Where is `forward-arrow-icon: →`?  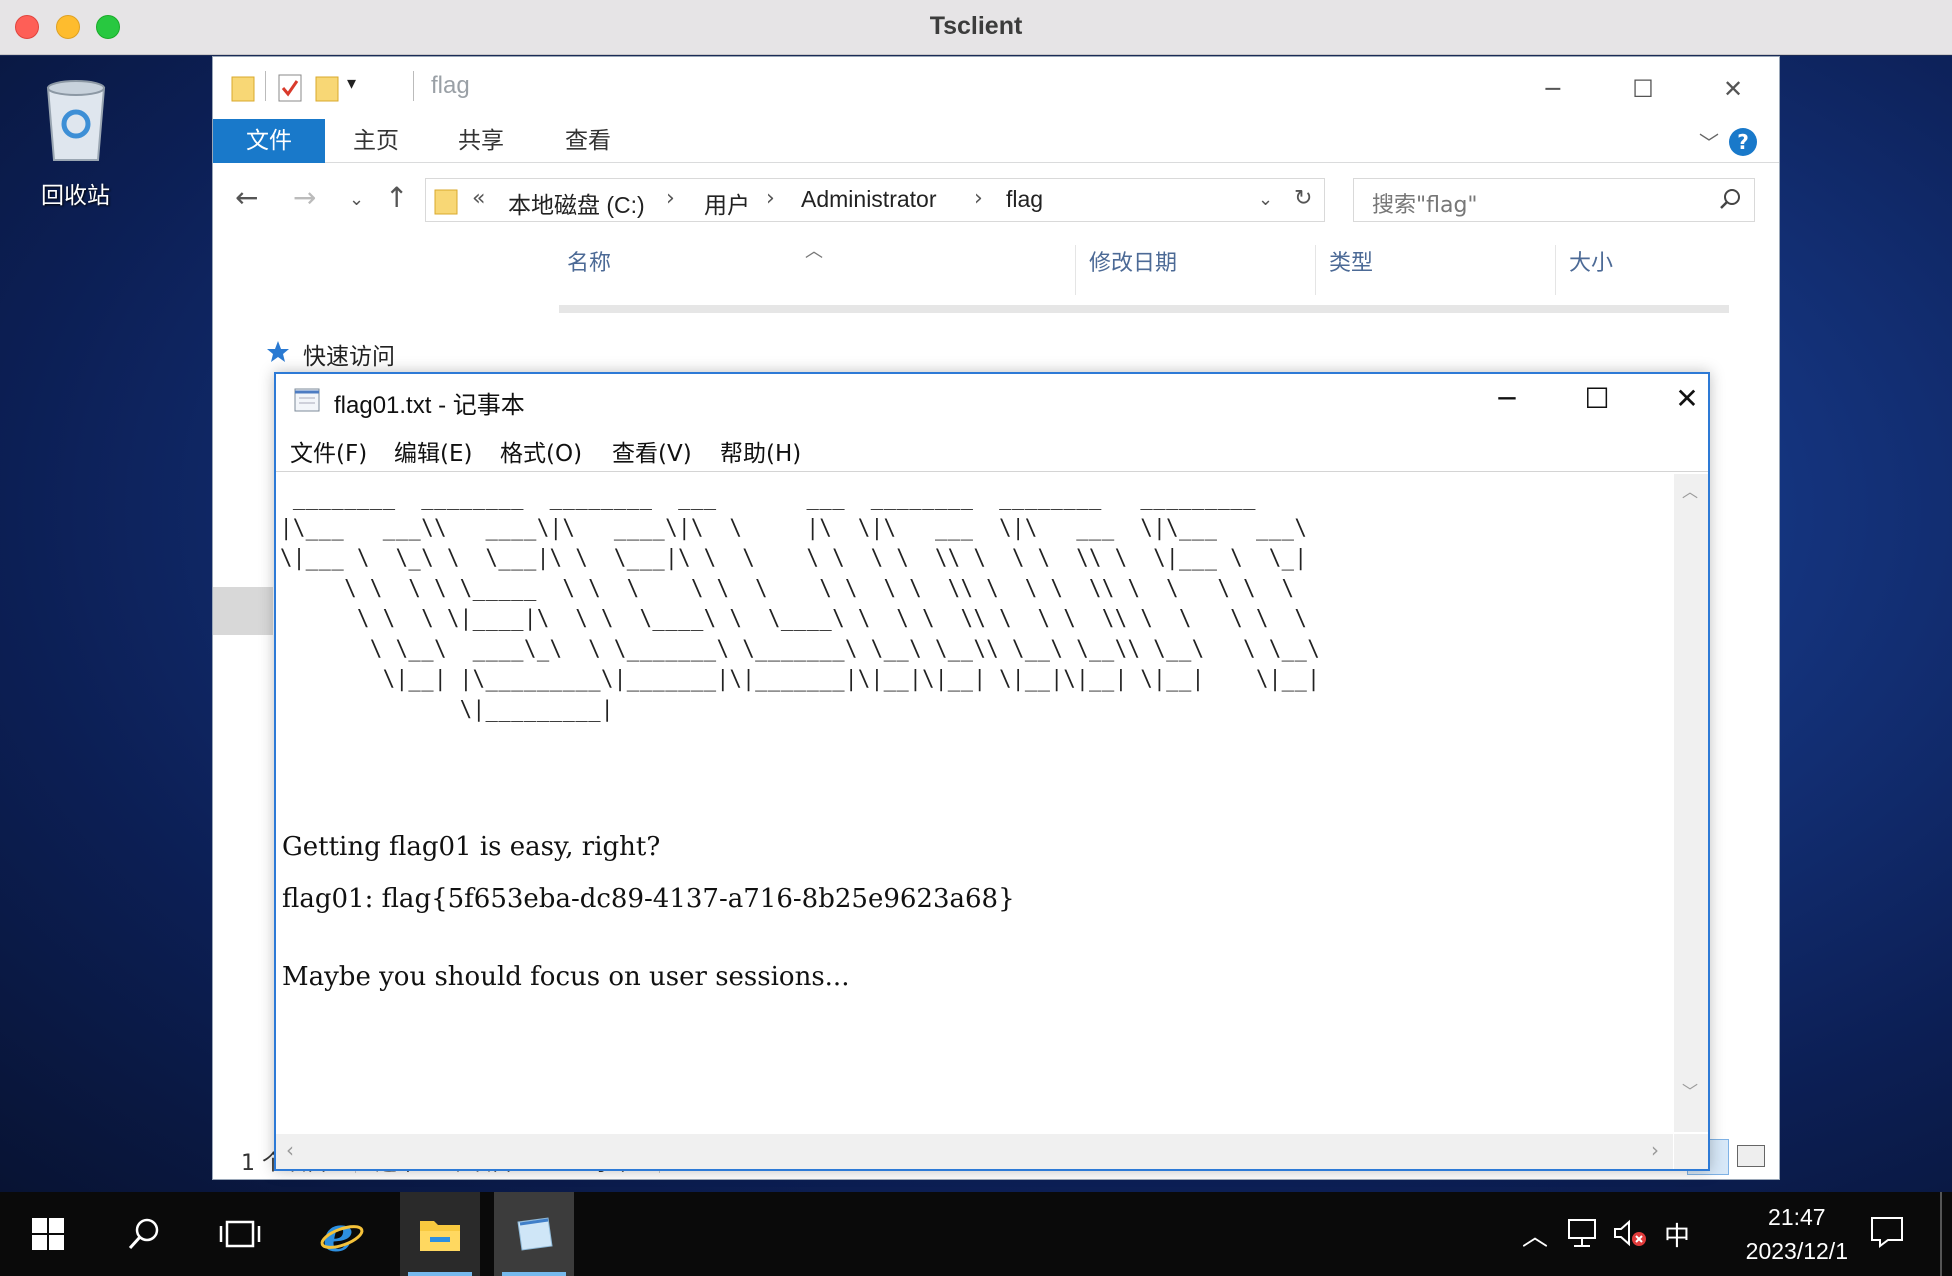
forward-arrow-icon: → is located at coordinates (304, 197).